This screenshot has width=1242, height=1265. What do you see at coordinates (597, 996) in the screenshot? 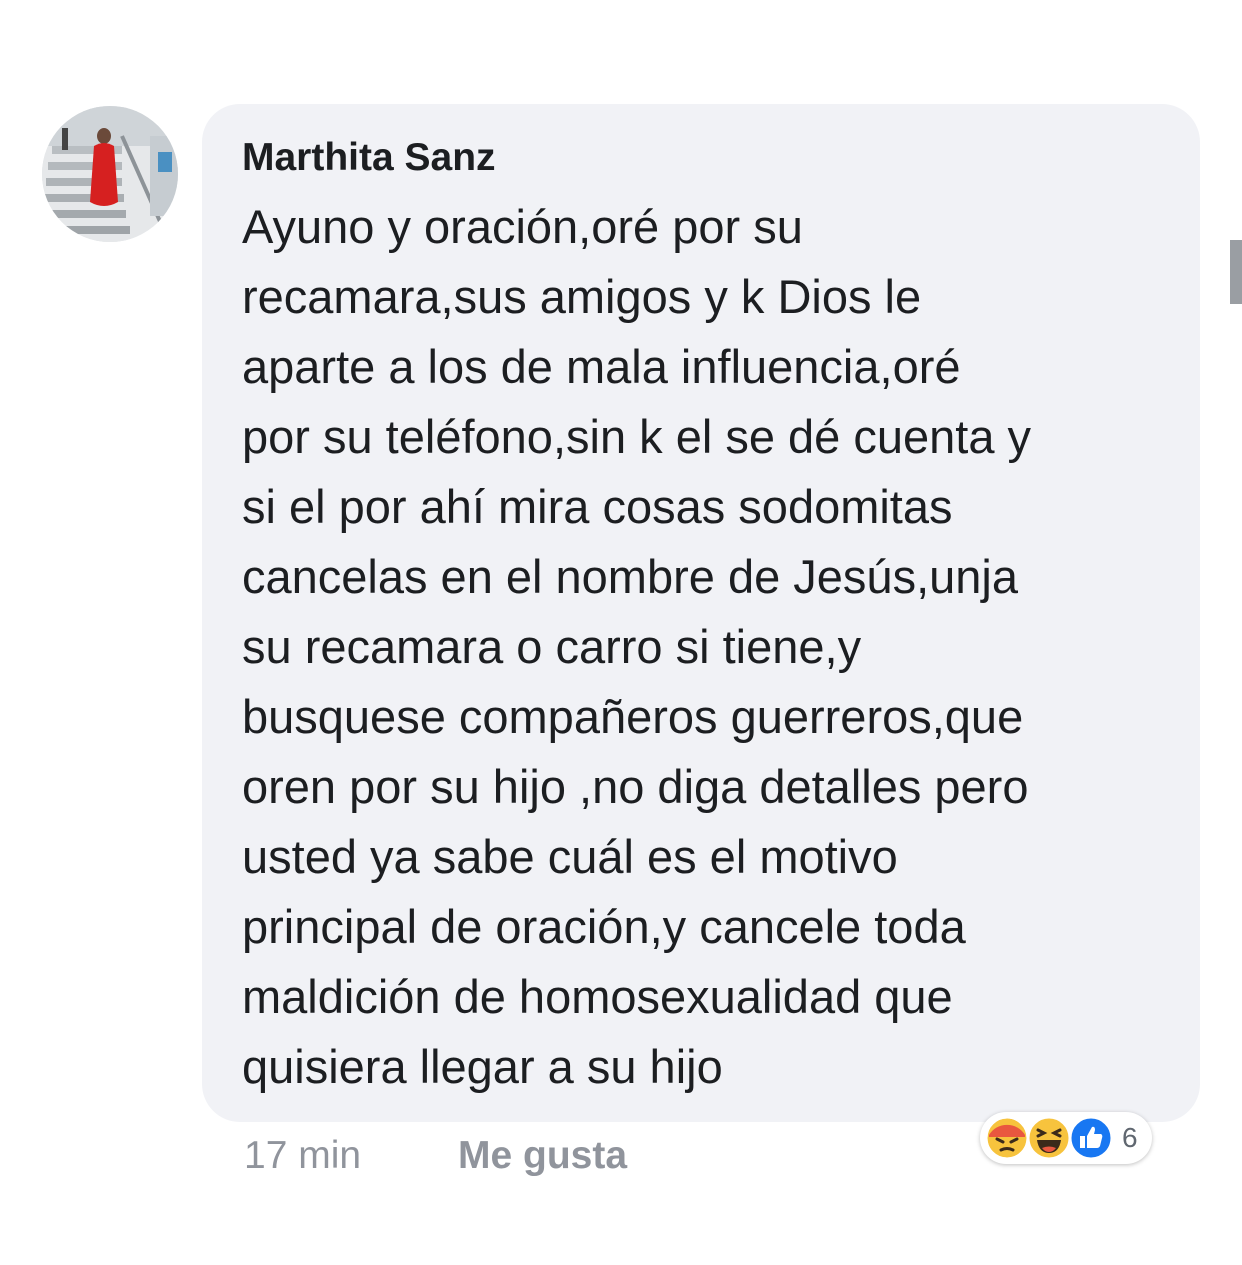
I see `comment-line: maldición de homosexualidad que` at bounding box center [597, 996].